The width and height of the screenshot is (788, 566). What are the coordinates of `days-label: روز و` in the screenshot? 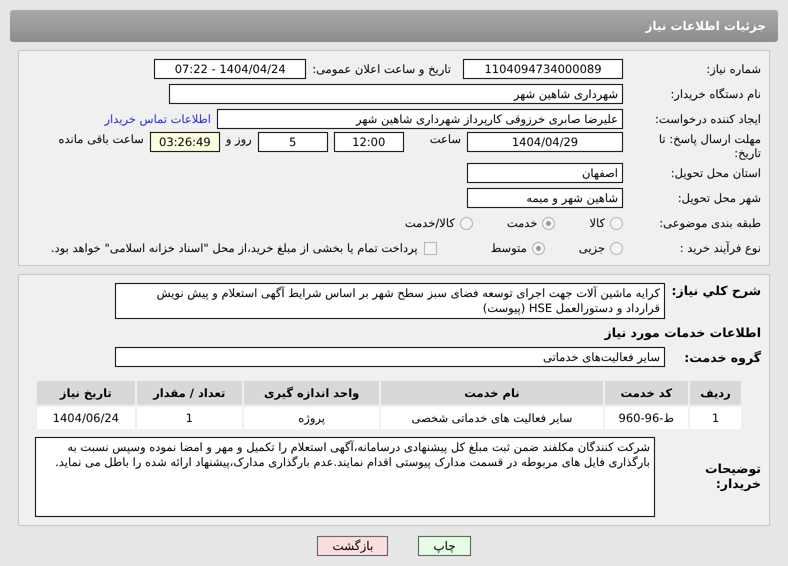 It's located at (239, 139).